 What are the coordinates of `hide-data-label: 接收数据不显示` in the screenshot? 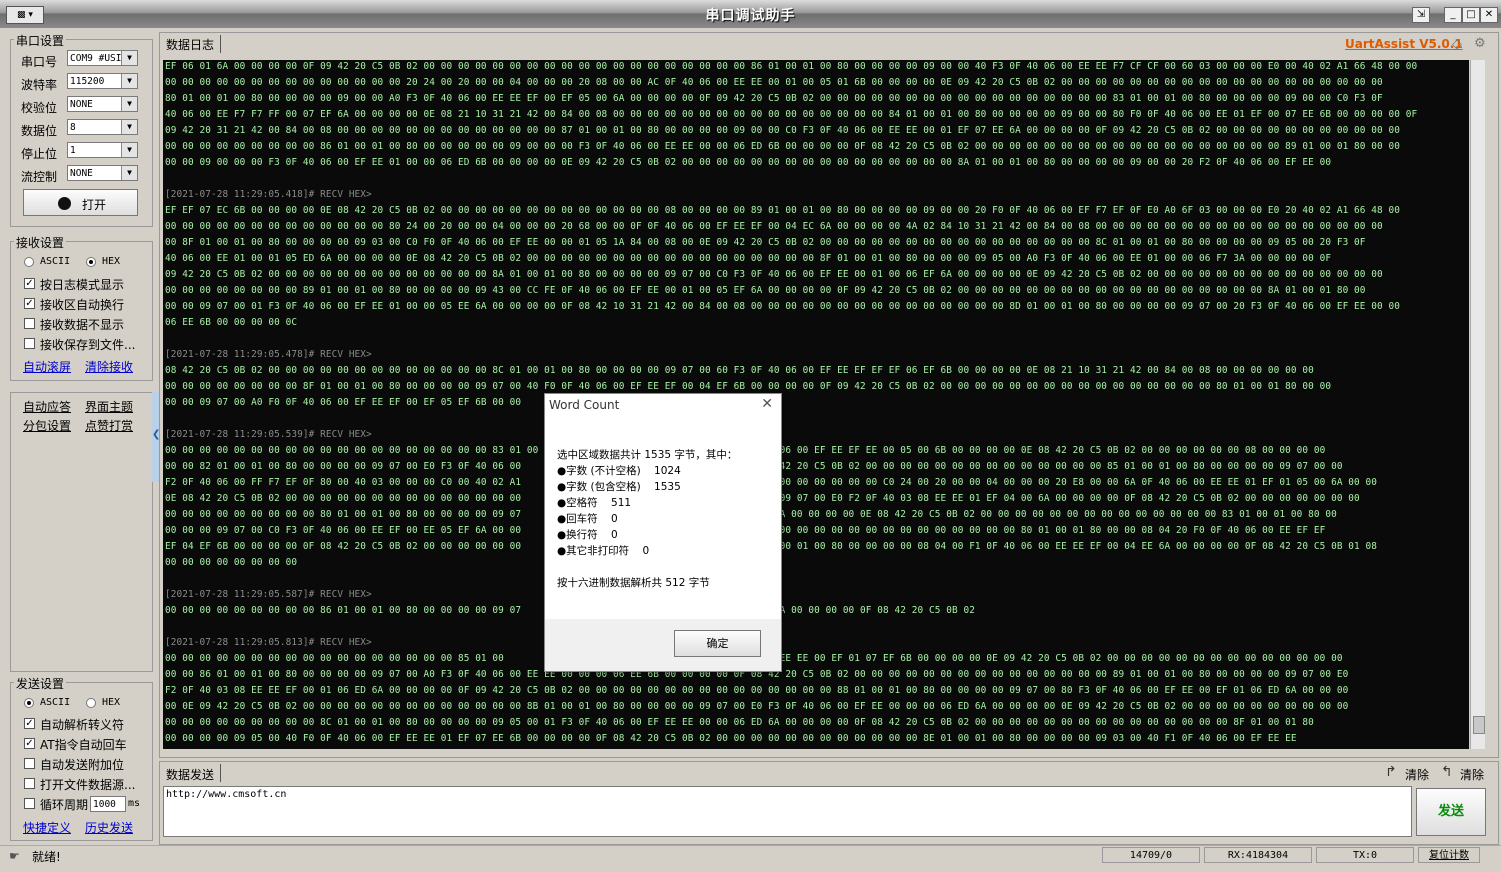 It's located at (82, 325).